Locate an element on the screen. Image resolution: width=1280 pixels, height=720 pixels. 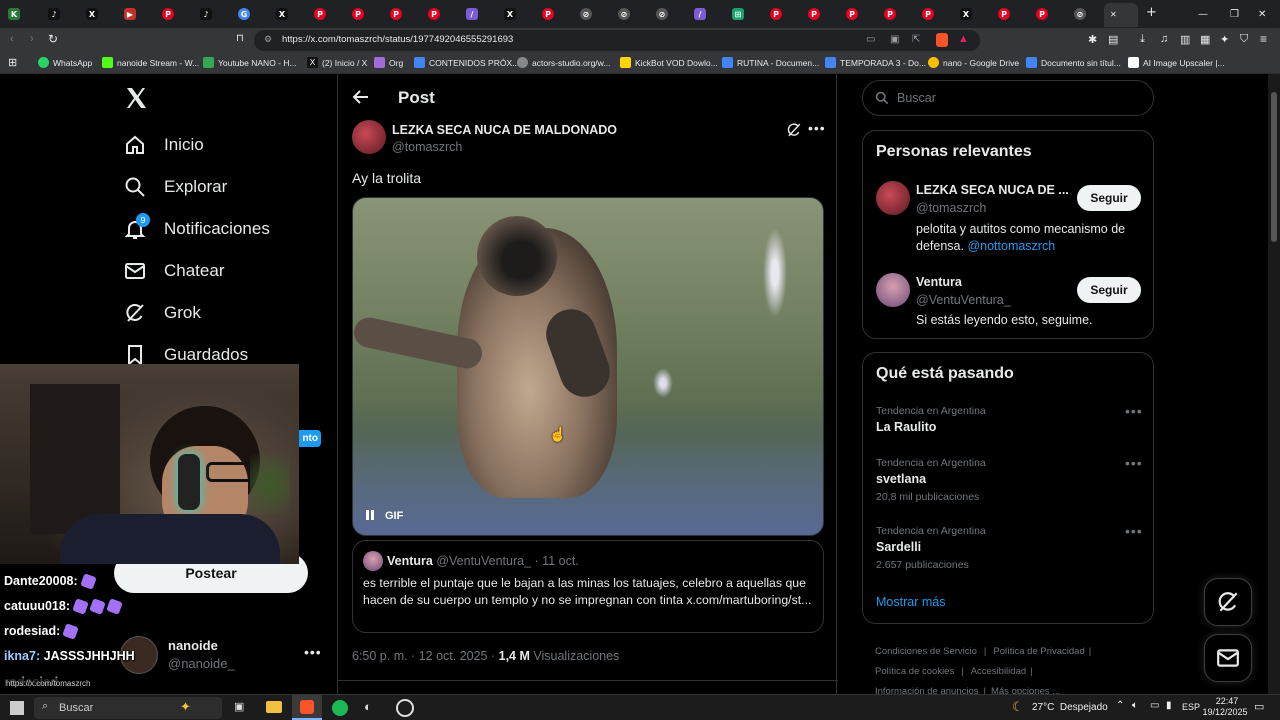
close-window-icon: ✕ is located at coordinates (1262, 14).